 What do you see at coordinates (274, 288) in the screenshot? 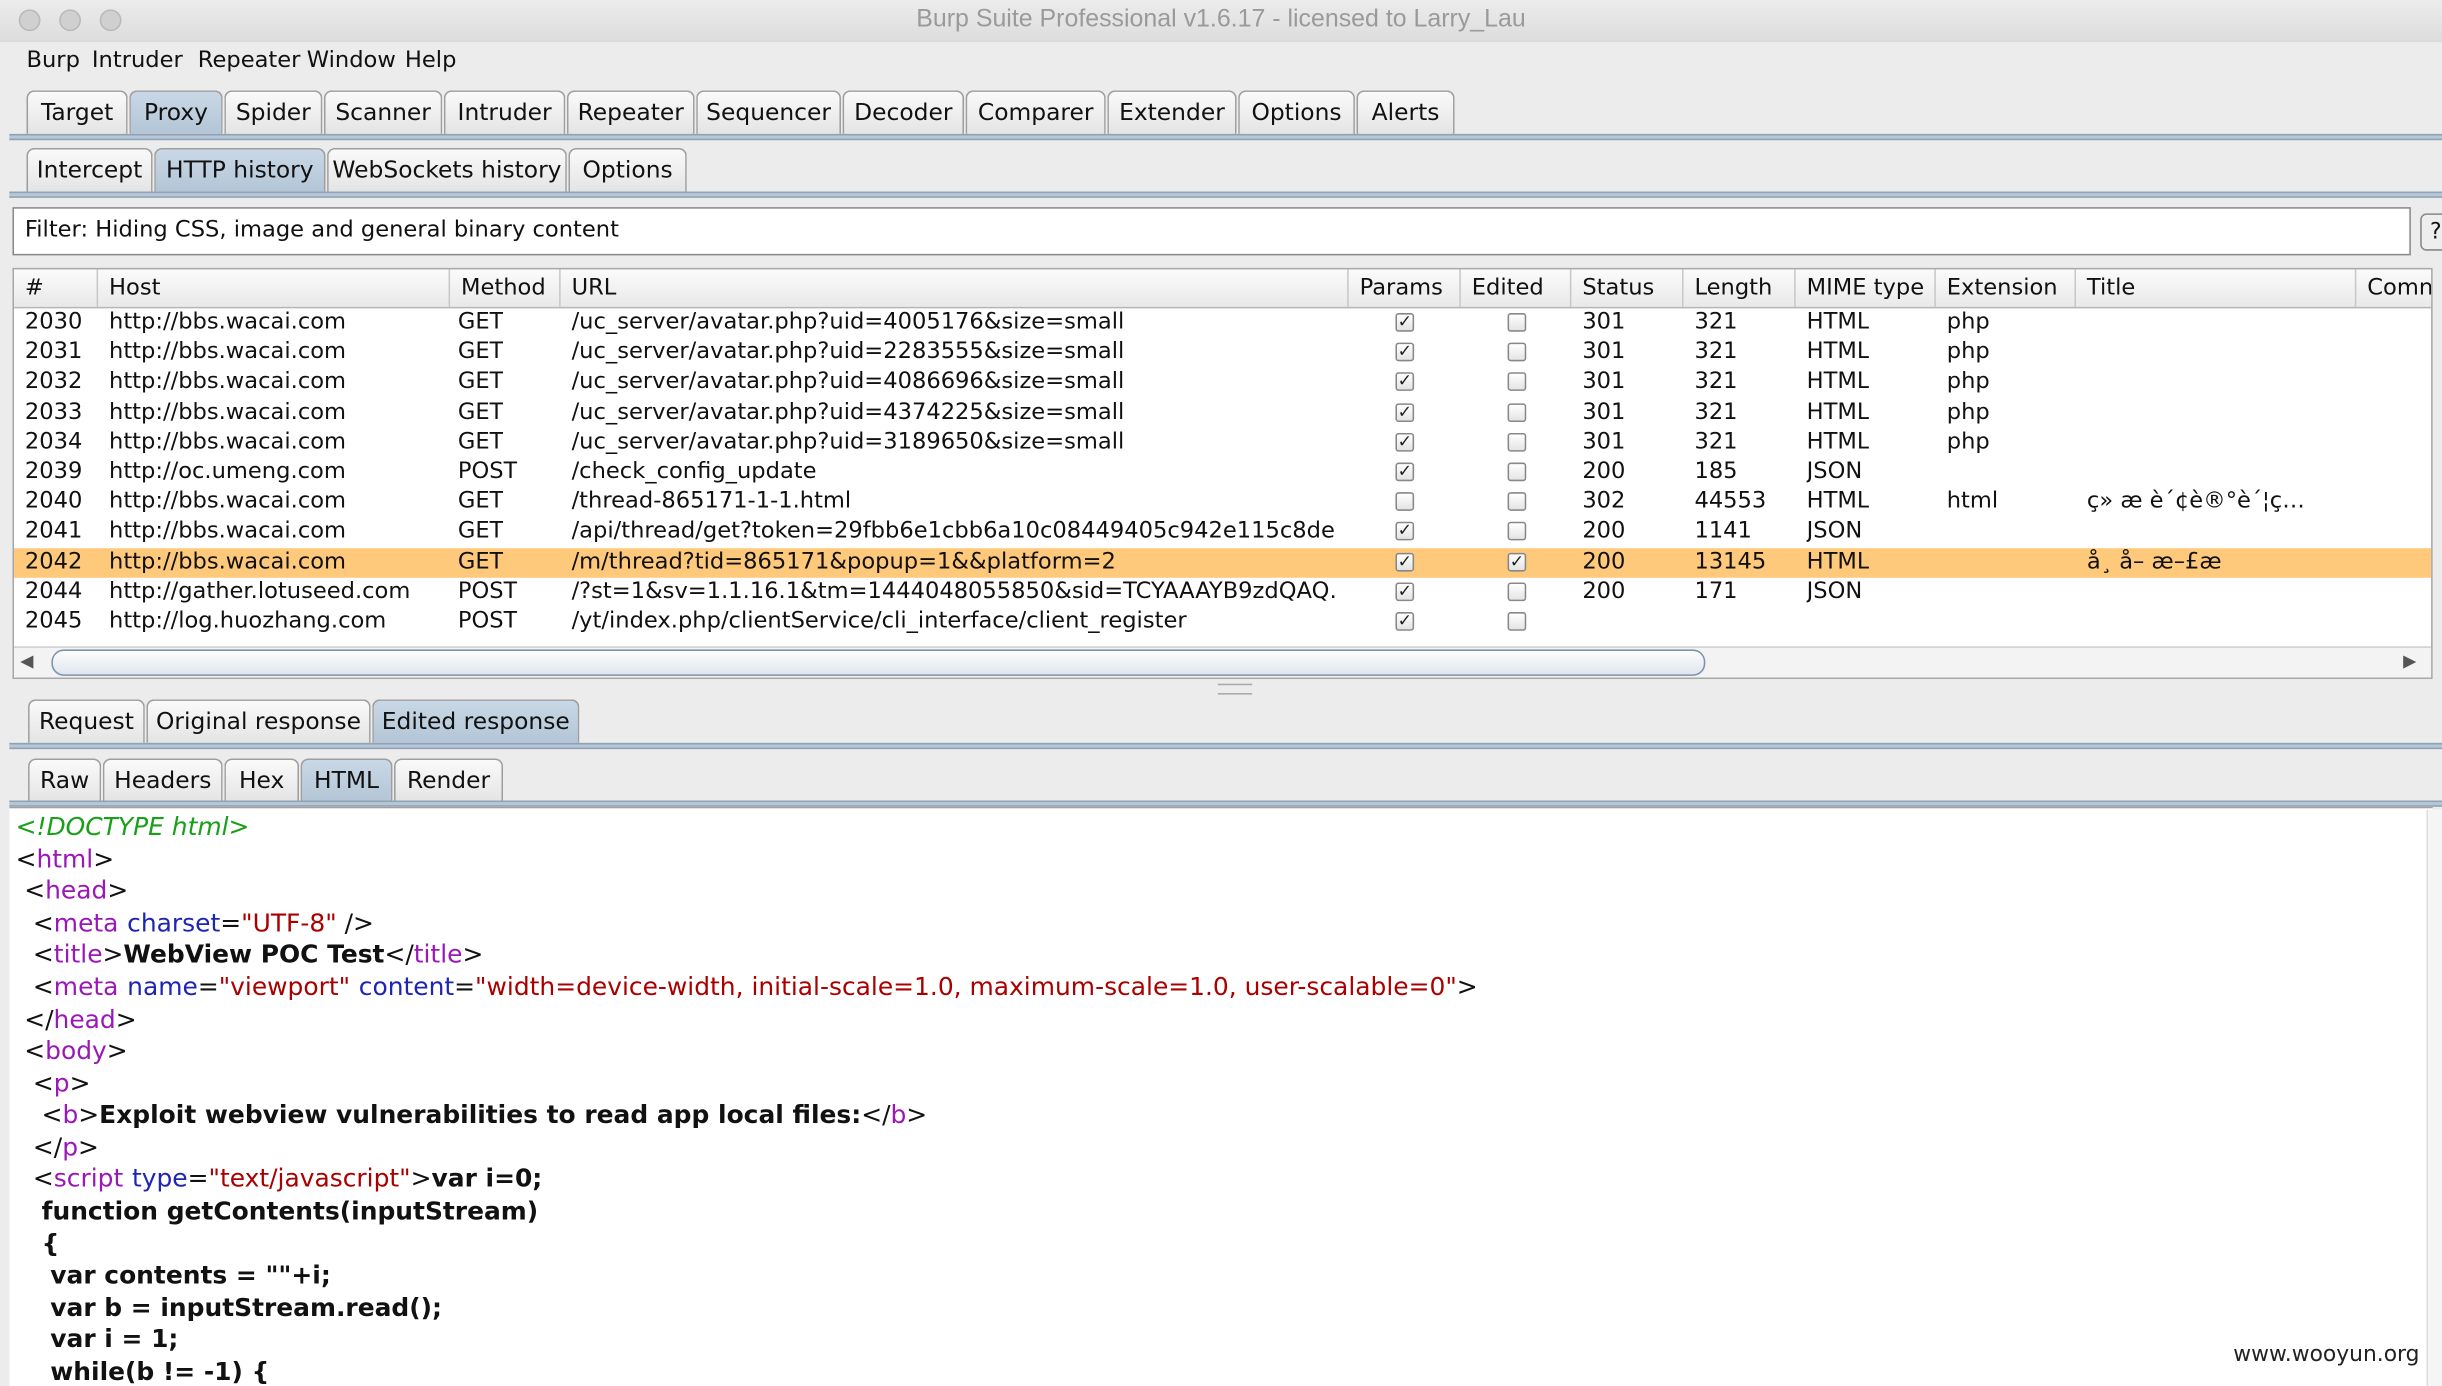
I see `column-header-host: Host` at bounding box center [274, 288].